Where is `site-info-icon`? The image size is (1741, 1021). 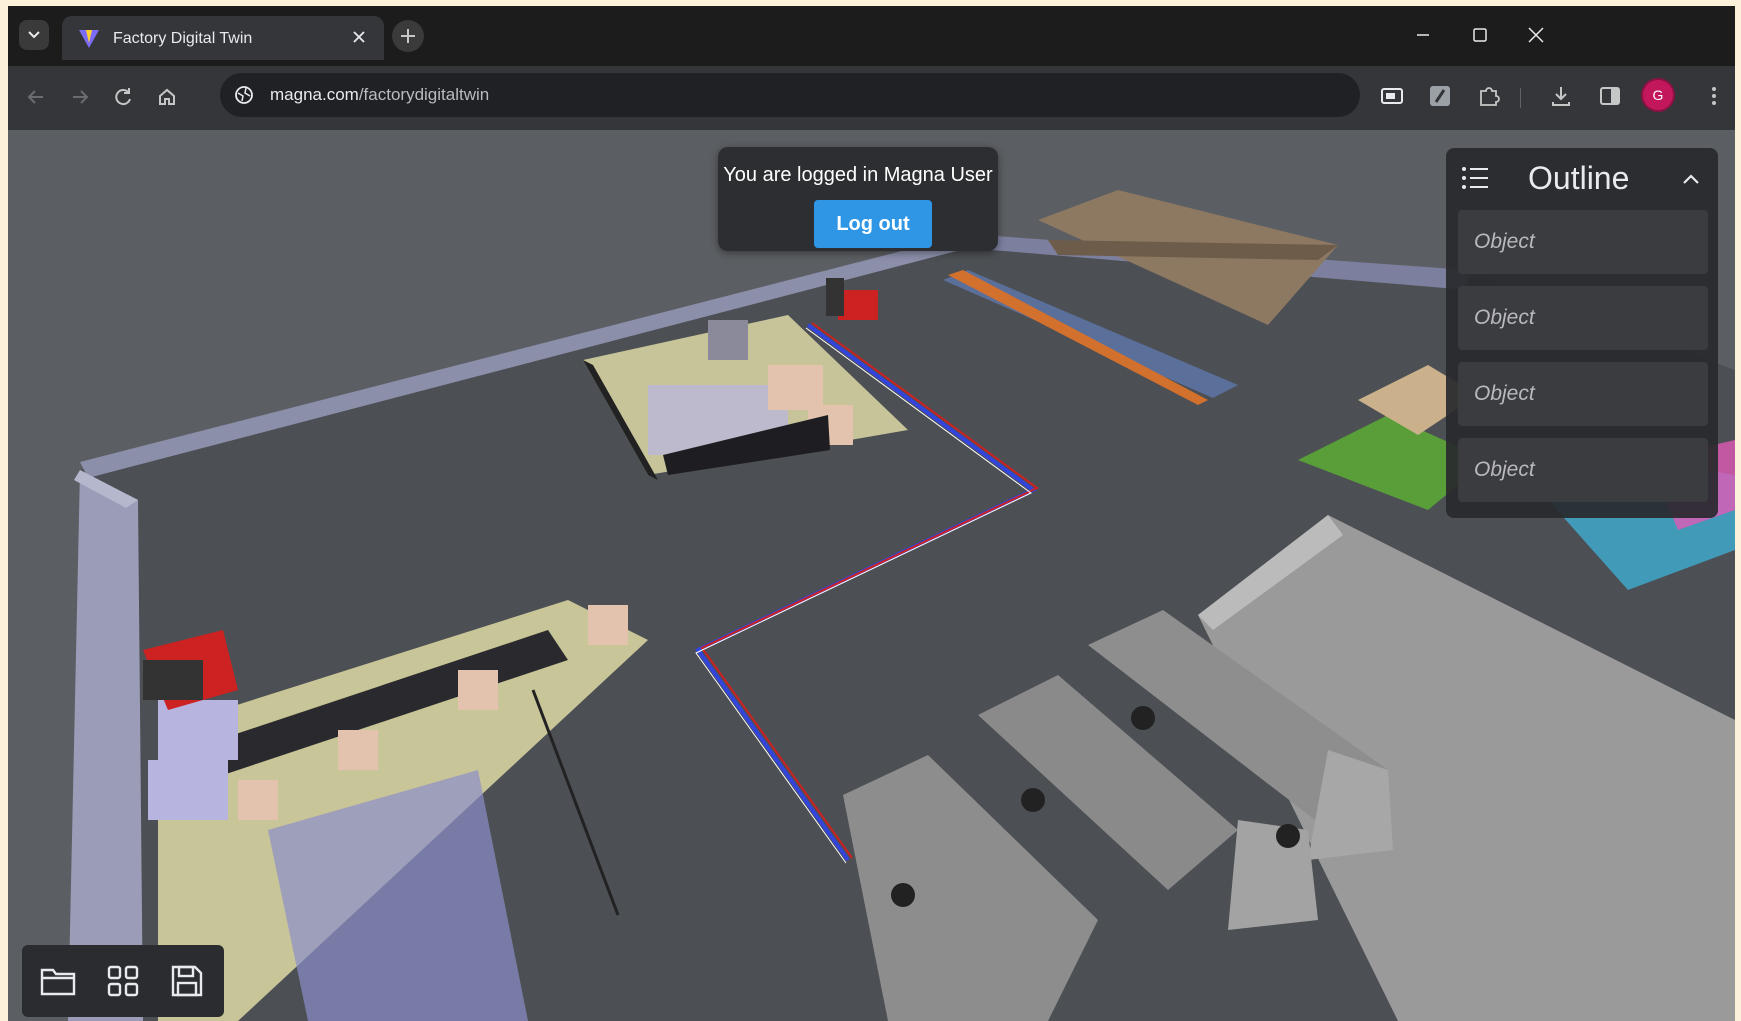
site-info-icon is located at coordinates (244, 95).